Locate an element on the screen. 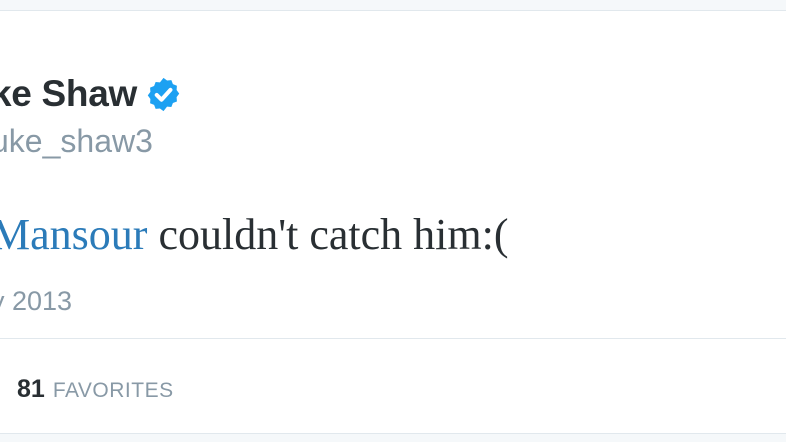 This screenshot has height=442, width=786. mention-link: Mansour is located at coordinates (73, 234).